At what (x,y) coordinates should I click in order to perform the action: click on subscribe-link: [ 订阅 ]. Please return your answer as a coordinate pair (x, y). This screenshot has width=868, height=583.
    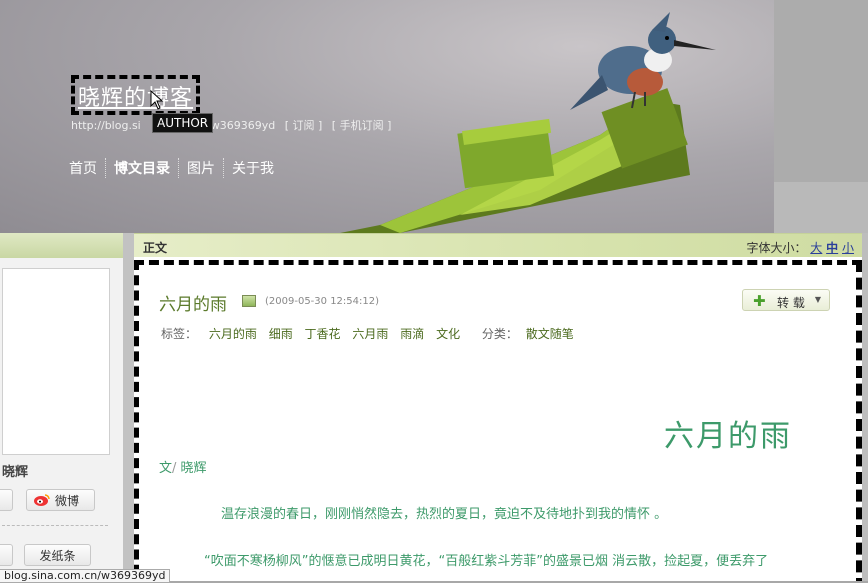
    Looking at the image, I should click on (304, 125).